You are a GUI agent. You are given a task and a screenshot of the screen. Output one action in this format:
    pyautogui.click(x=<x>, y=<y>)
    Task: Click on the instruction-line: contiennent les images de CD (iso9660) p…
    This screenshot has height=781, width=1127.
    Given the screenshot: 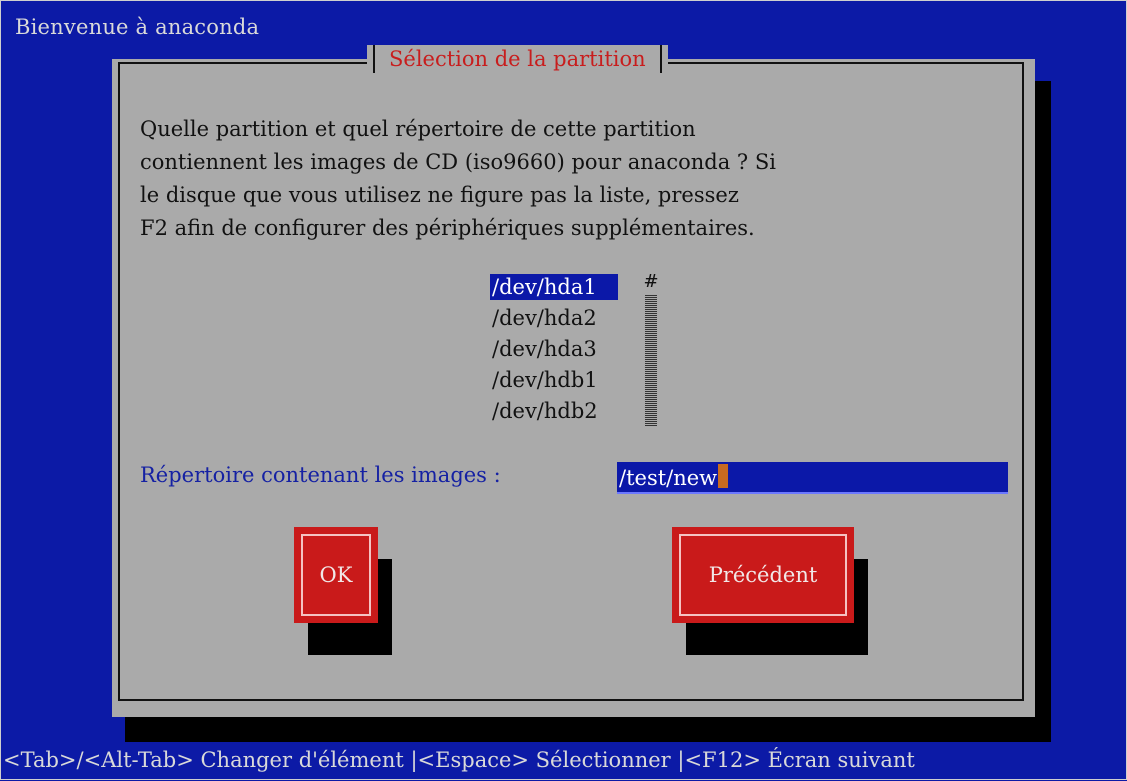 What is the action you would take?
    pyautogui.click(x=458, y=162)
    